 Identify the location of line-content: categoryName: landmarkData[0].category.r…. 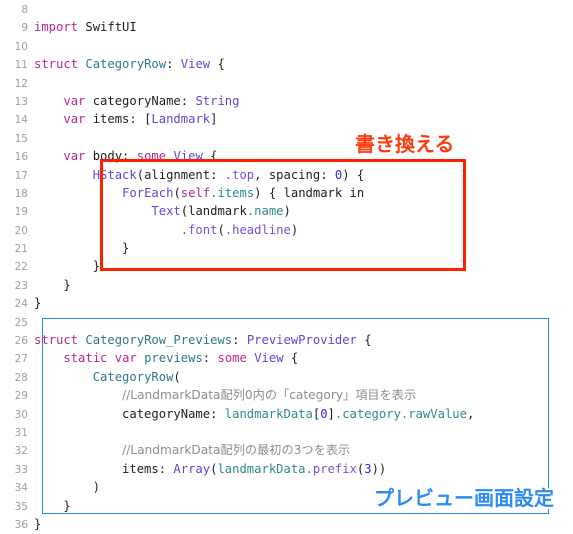
(254, 414).